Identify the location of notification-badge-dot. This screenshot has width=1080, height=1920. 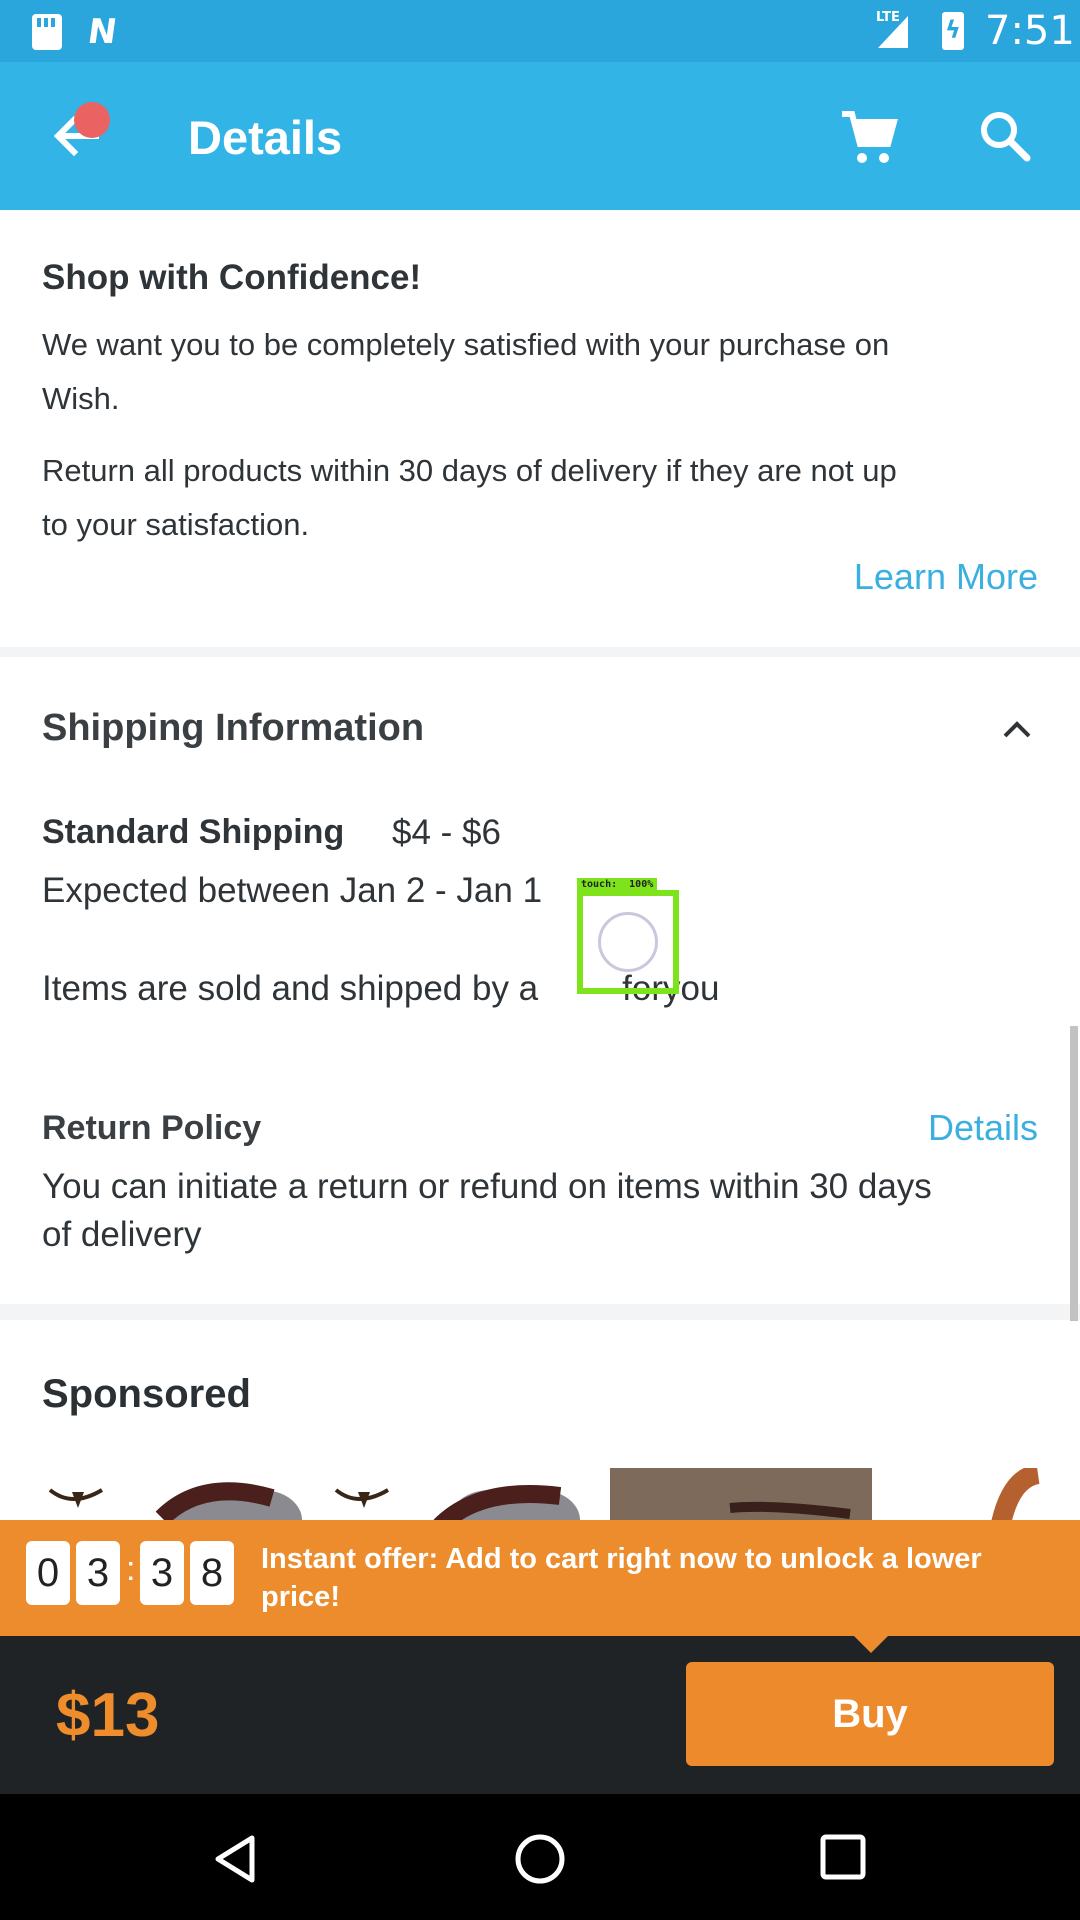
(92, 120).